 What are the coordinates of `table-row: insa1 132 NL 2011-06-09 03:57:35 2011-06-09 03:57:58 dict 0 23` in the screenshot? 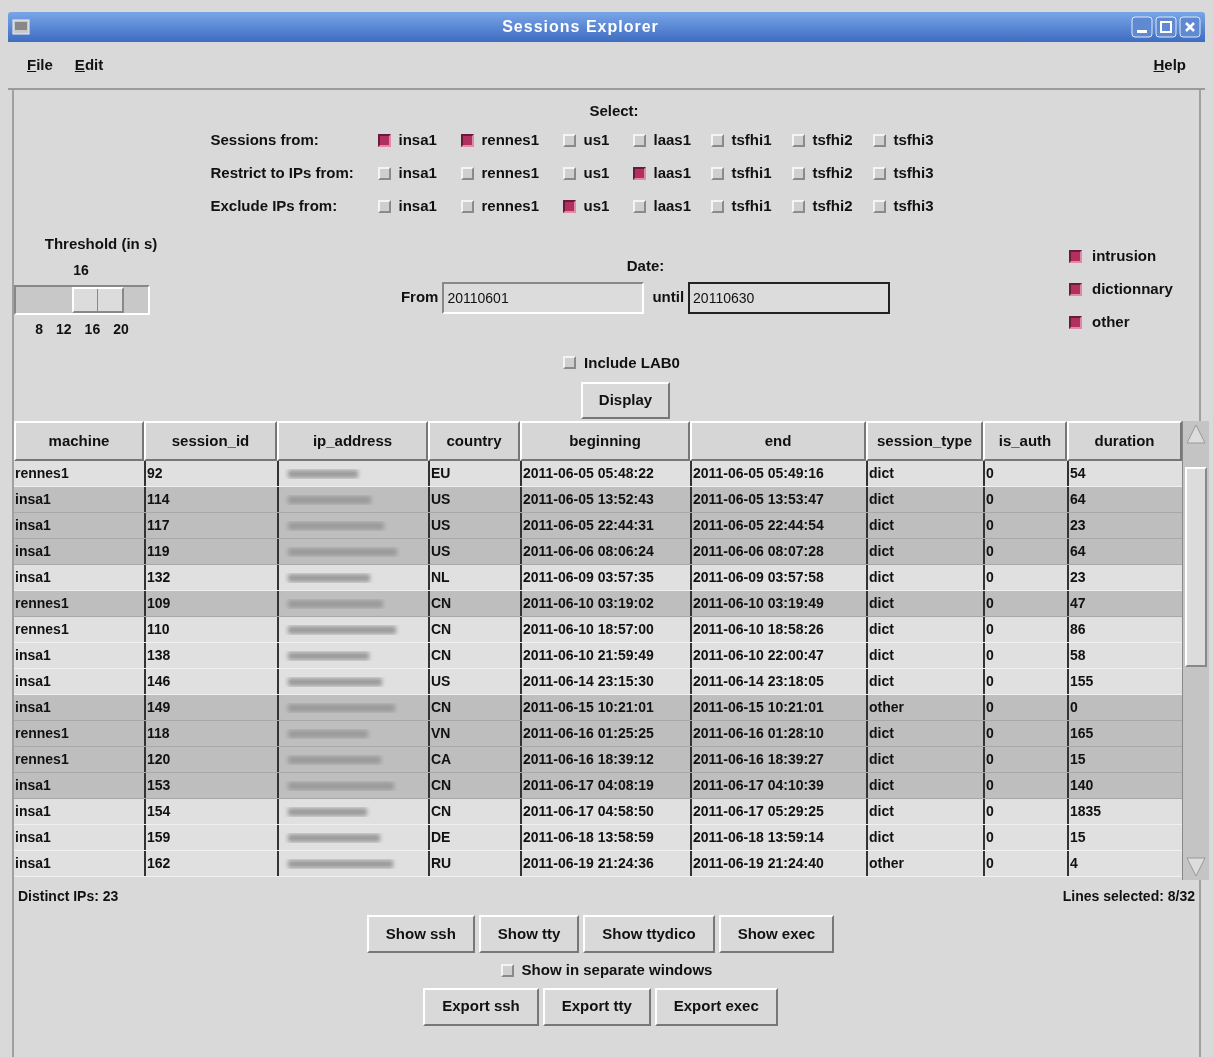 It's located at (598, 578).